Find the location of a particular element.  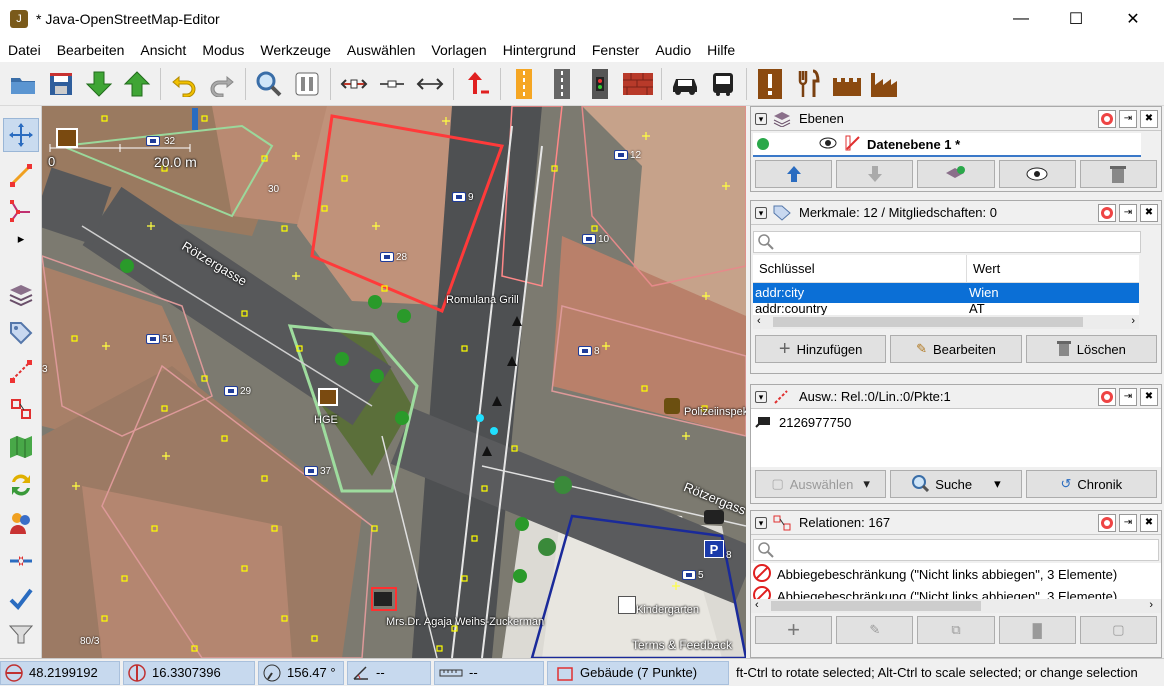

validator-check-icon is located at coordinates (21, 599).